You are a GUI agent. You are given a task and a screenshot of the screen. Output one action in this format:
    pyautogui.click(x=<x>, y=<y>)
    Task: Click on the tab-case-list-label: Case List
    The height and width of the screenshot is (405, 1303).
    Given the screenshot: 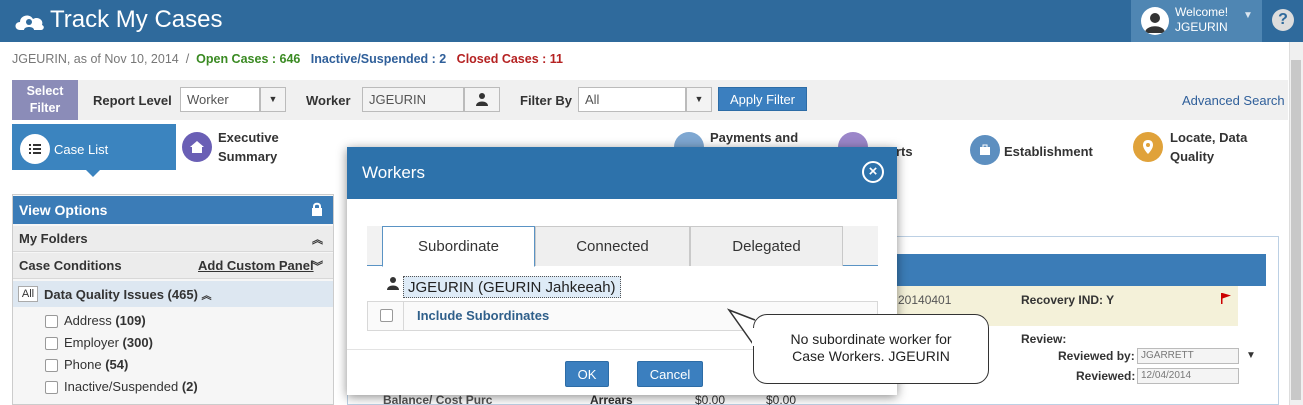 What is the action you would take?
    pyautogui.click(x=81, y=149)
    